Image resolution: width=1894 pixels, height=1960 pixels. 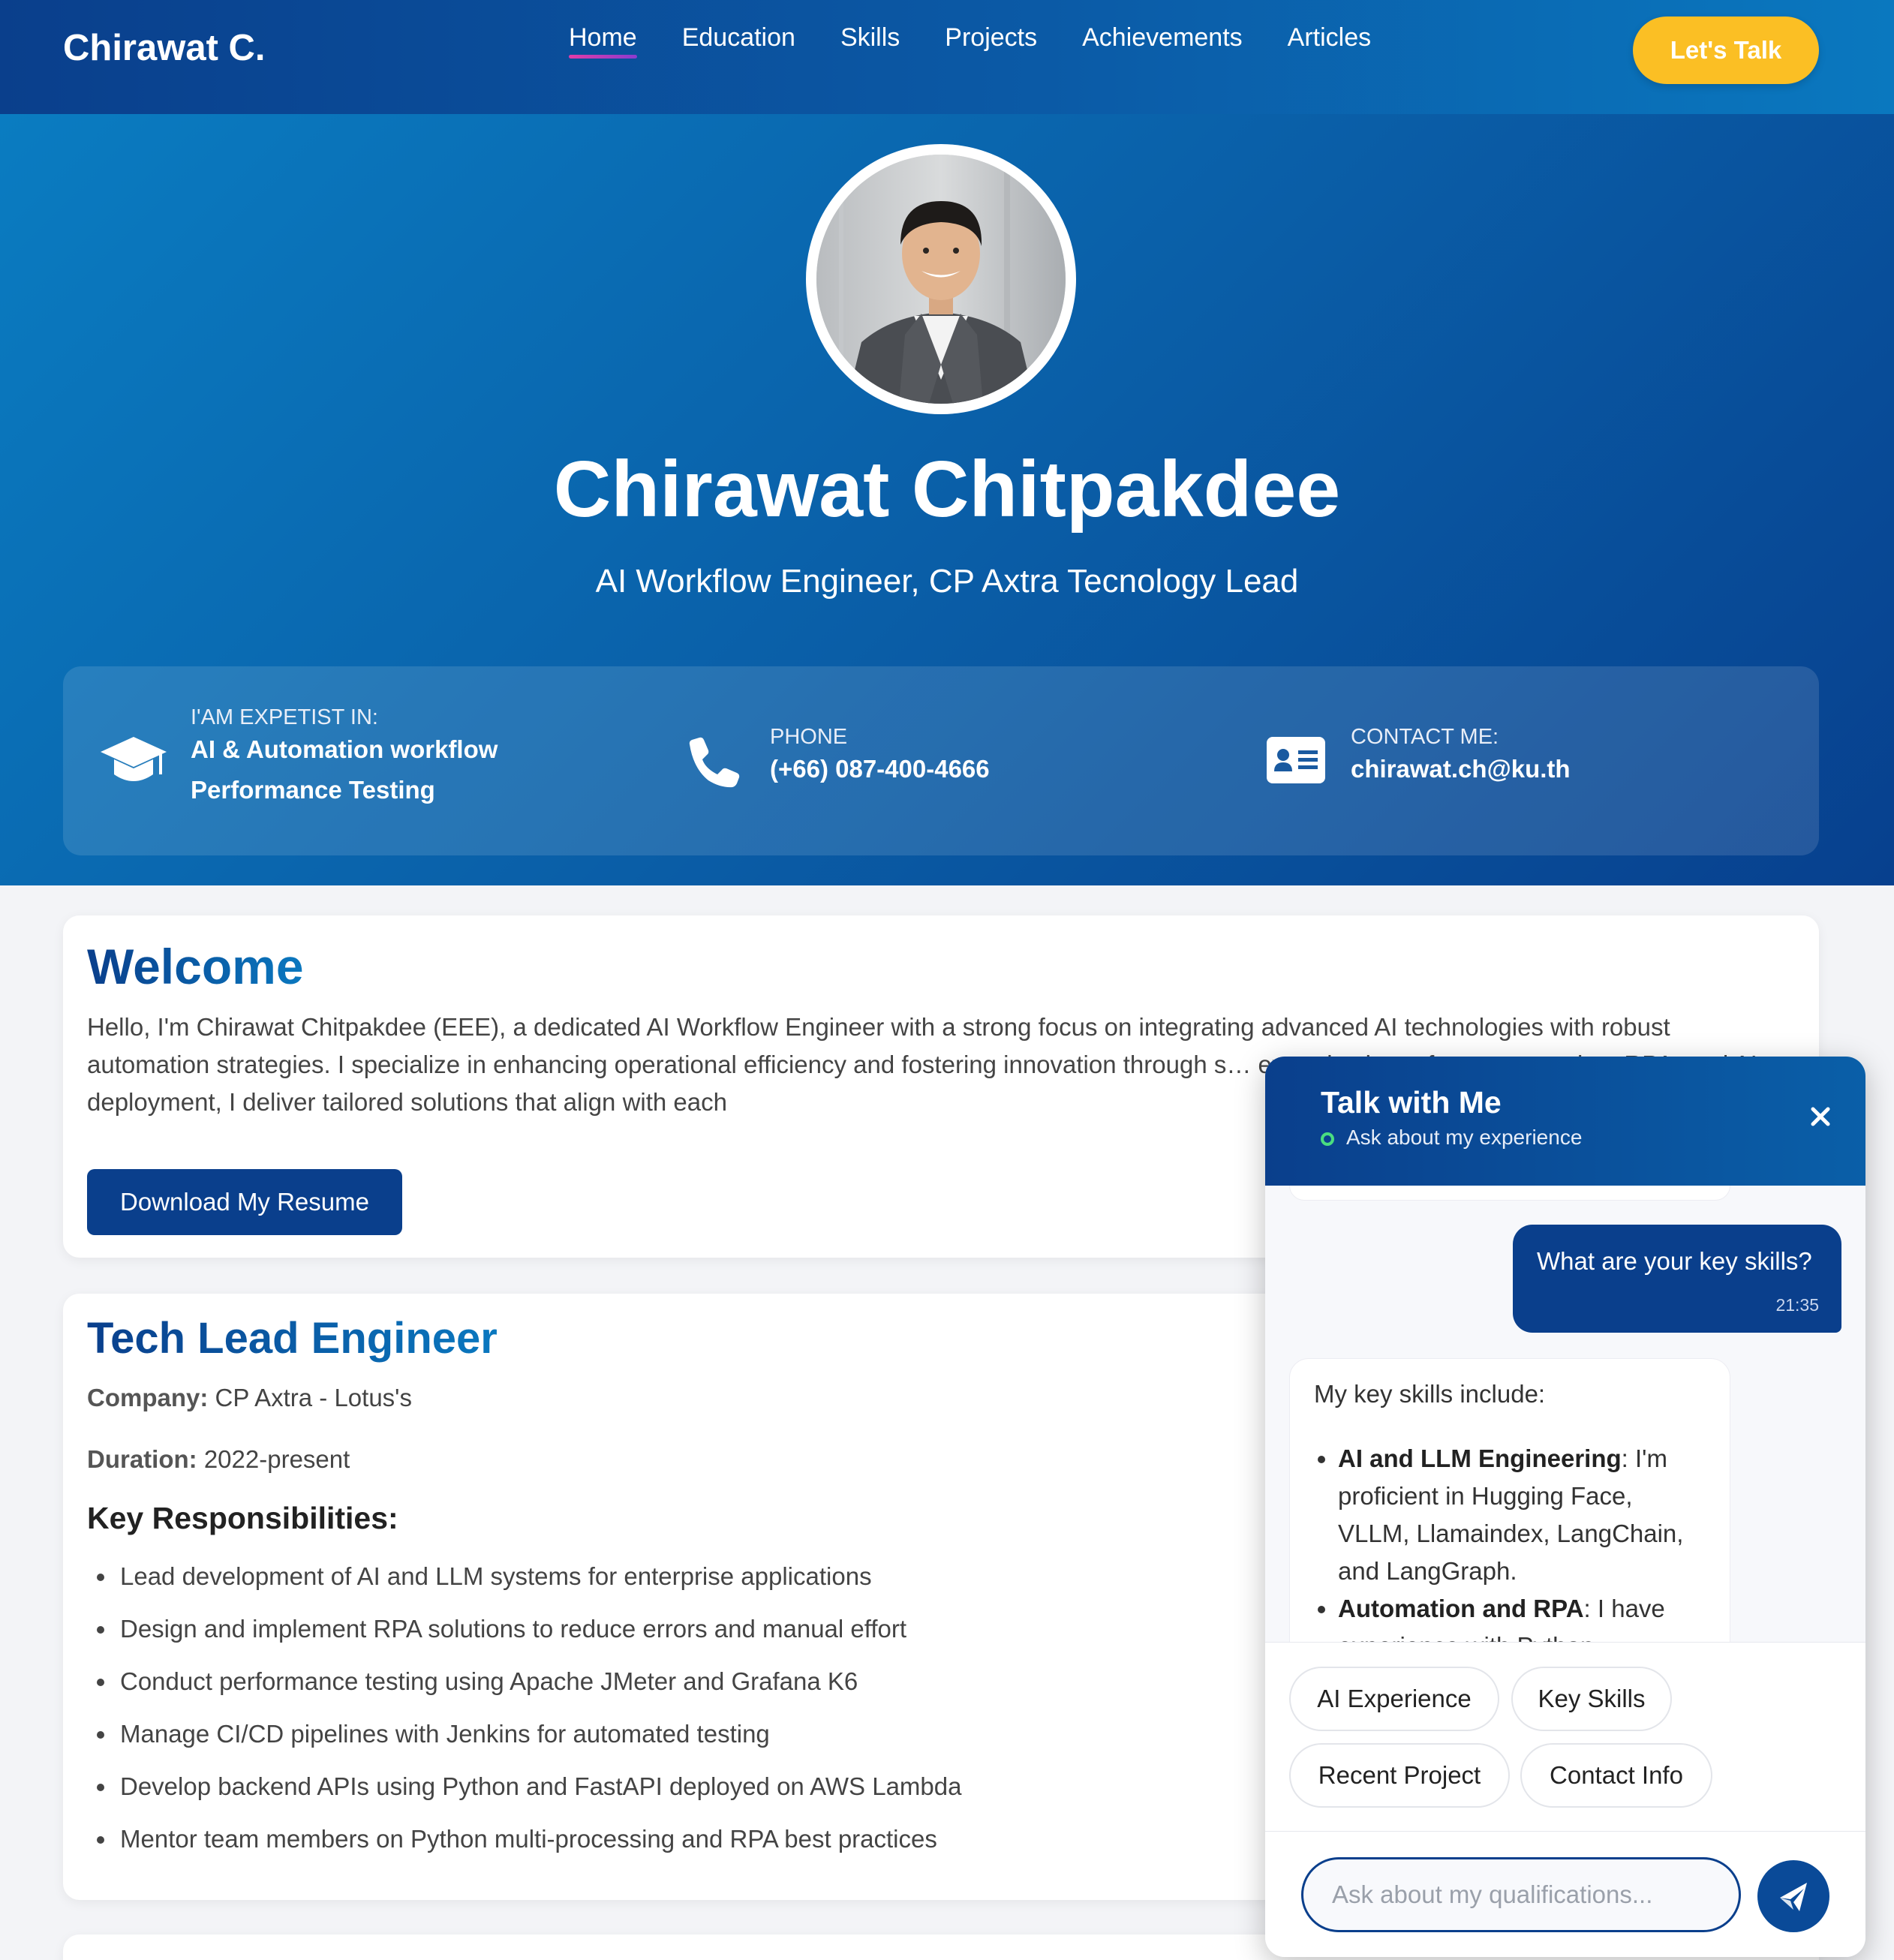 What do you see at coordinates (1461, 769) in the screenshot?
I see `contact-email: chirawat.ch@ku.th` at bounding box center [1461, 769].